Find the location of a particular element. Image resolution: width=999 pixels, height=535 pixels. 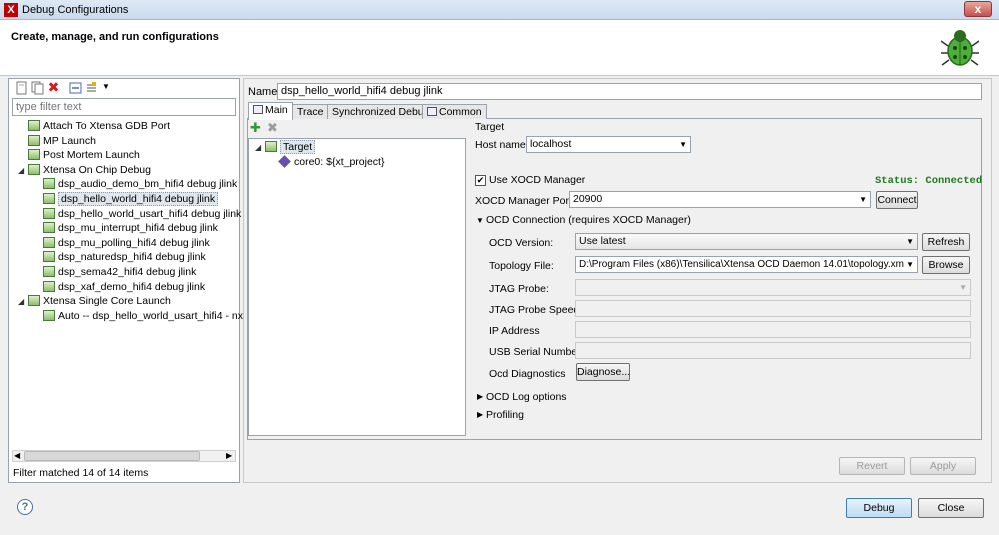

config-tree-item: Attach To Xtensa GDB Port is located at coordinates (94, 126).